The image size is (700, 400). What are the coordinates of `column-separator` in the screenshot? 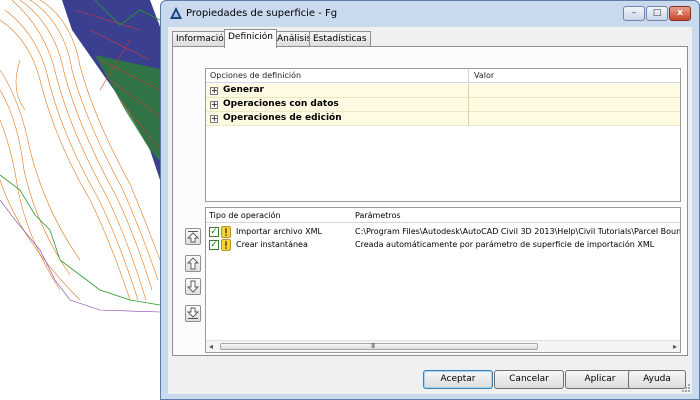 It's located at (468, 76).